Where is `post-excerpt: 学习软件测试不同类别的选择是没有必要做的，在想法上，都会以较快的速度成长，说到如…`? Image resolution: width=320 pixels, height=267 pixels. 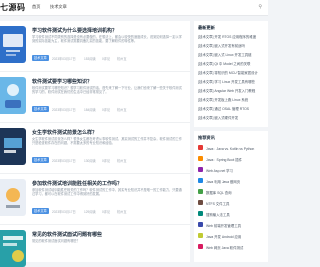
post-excerpt: 学习软件测试不同类别的选择是没有必要做的，在想法上，都会以较快的速度成长，说到如… is located at coordinates (107, 39).